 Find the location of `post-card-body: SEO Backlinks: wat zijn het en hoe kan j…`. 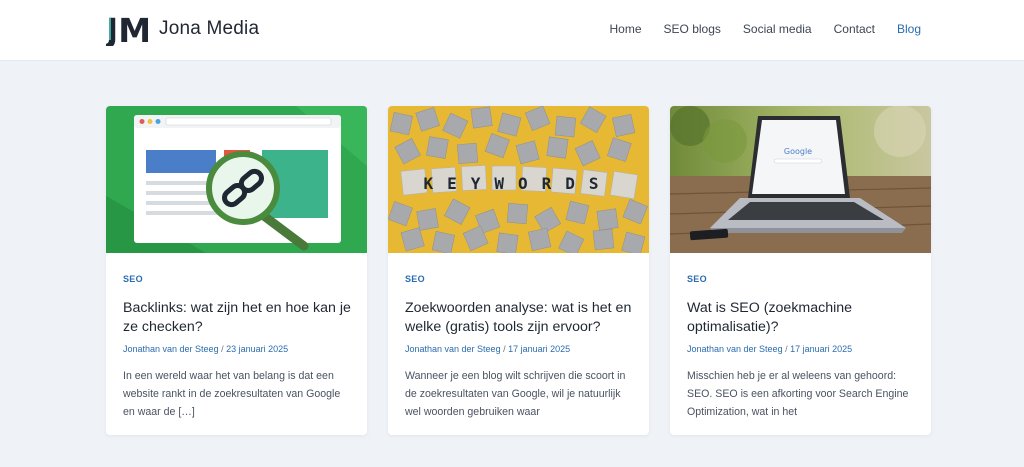

post-card-body: SEO Backlinks: wat zijn het en hoe kan j… is located at coordinates (238, 347).